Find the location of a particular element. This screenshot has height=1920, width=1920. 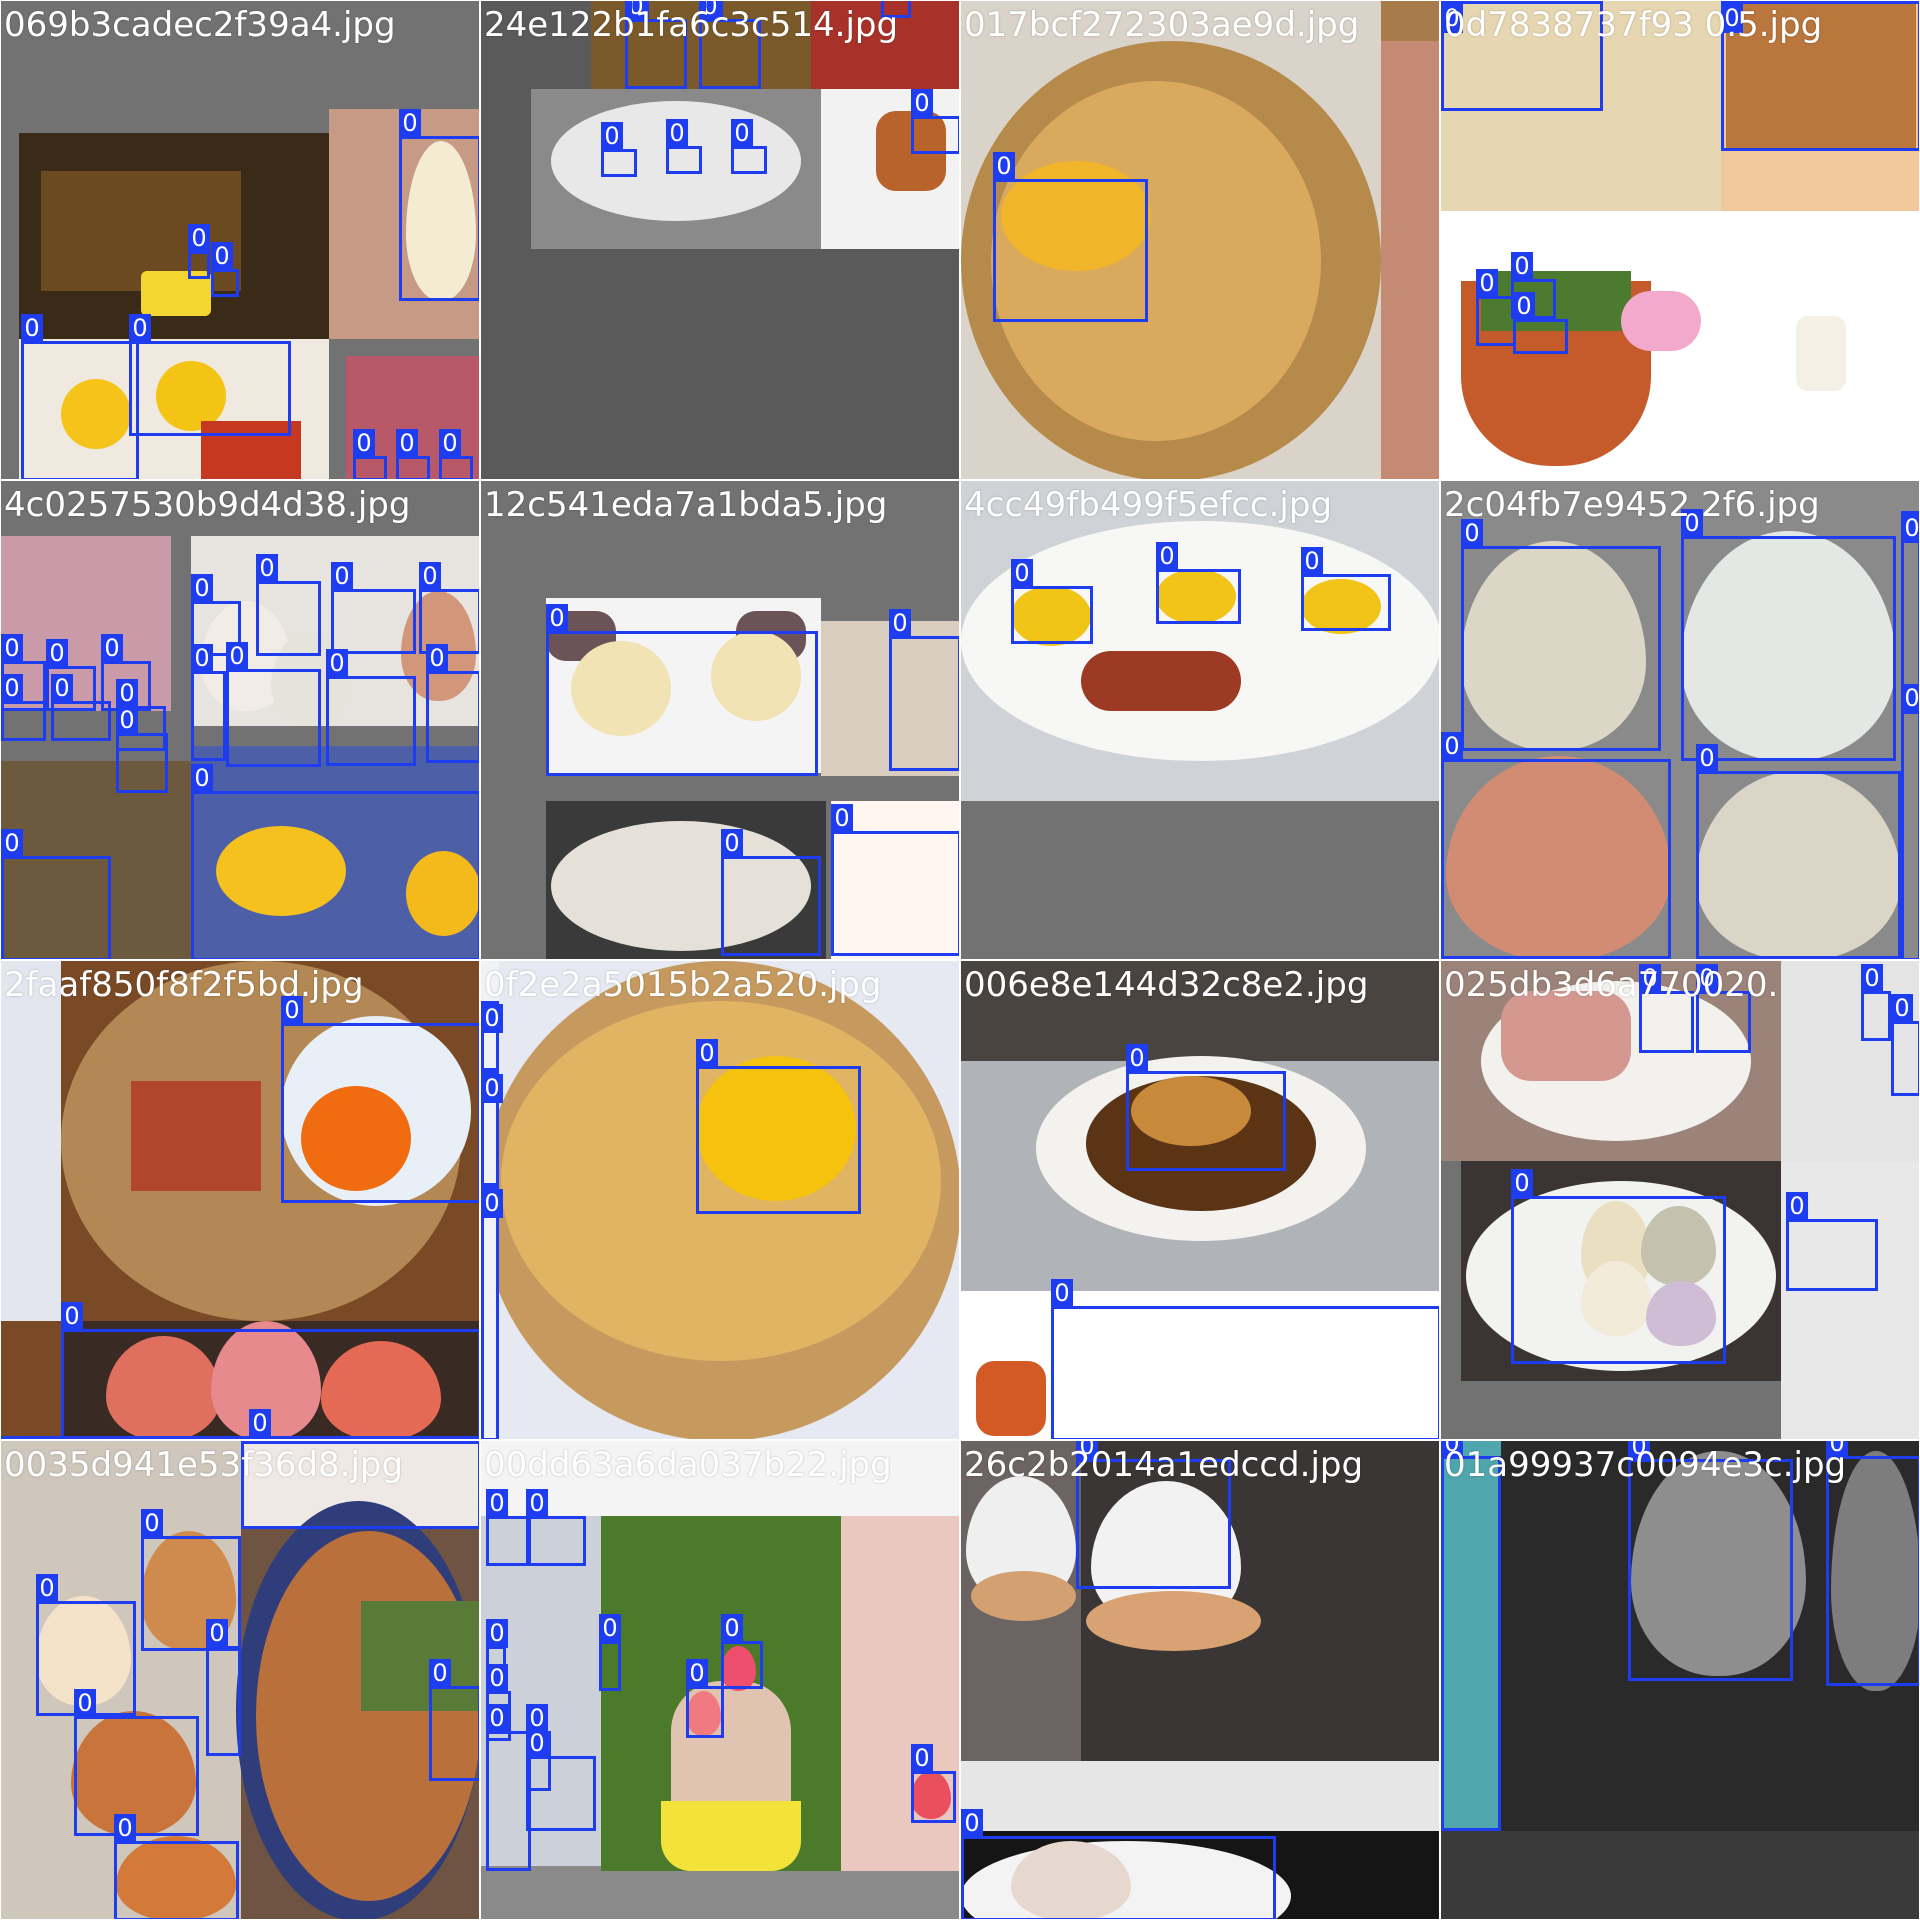

tile-filename: 4cc49fb499f5efcc.jpg is located at coordinates (1148, 505).